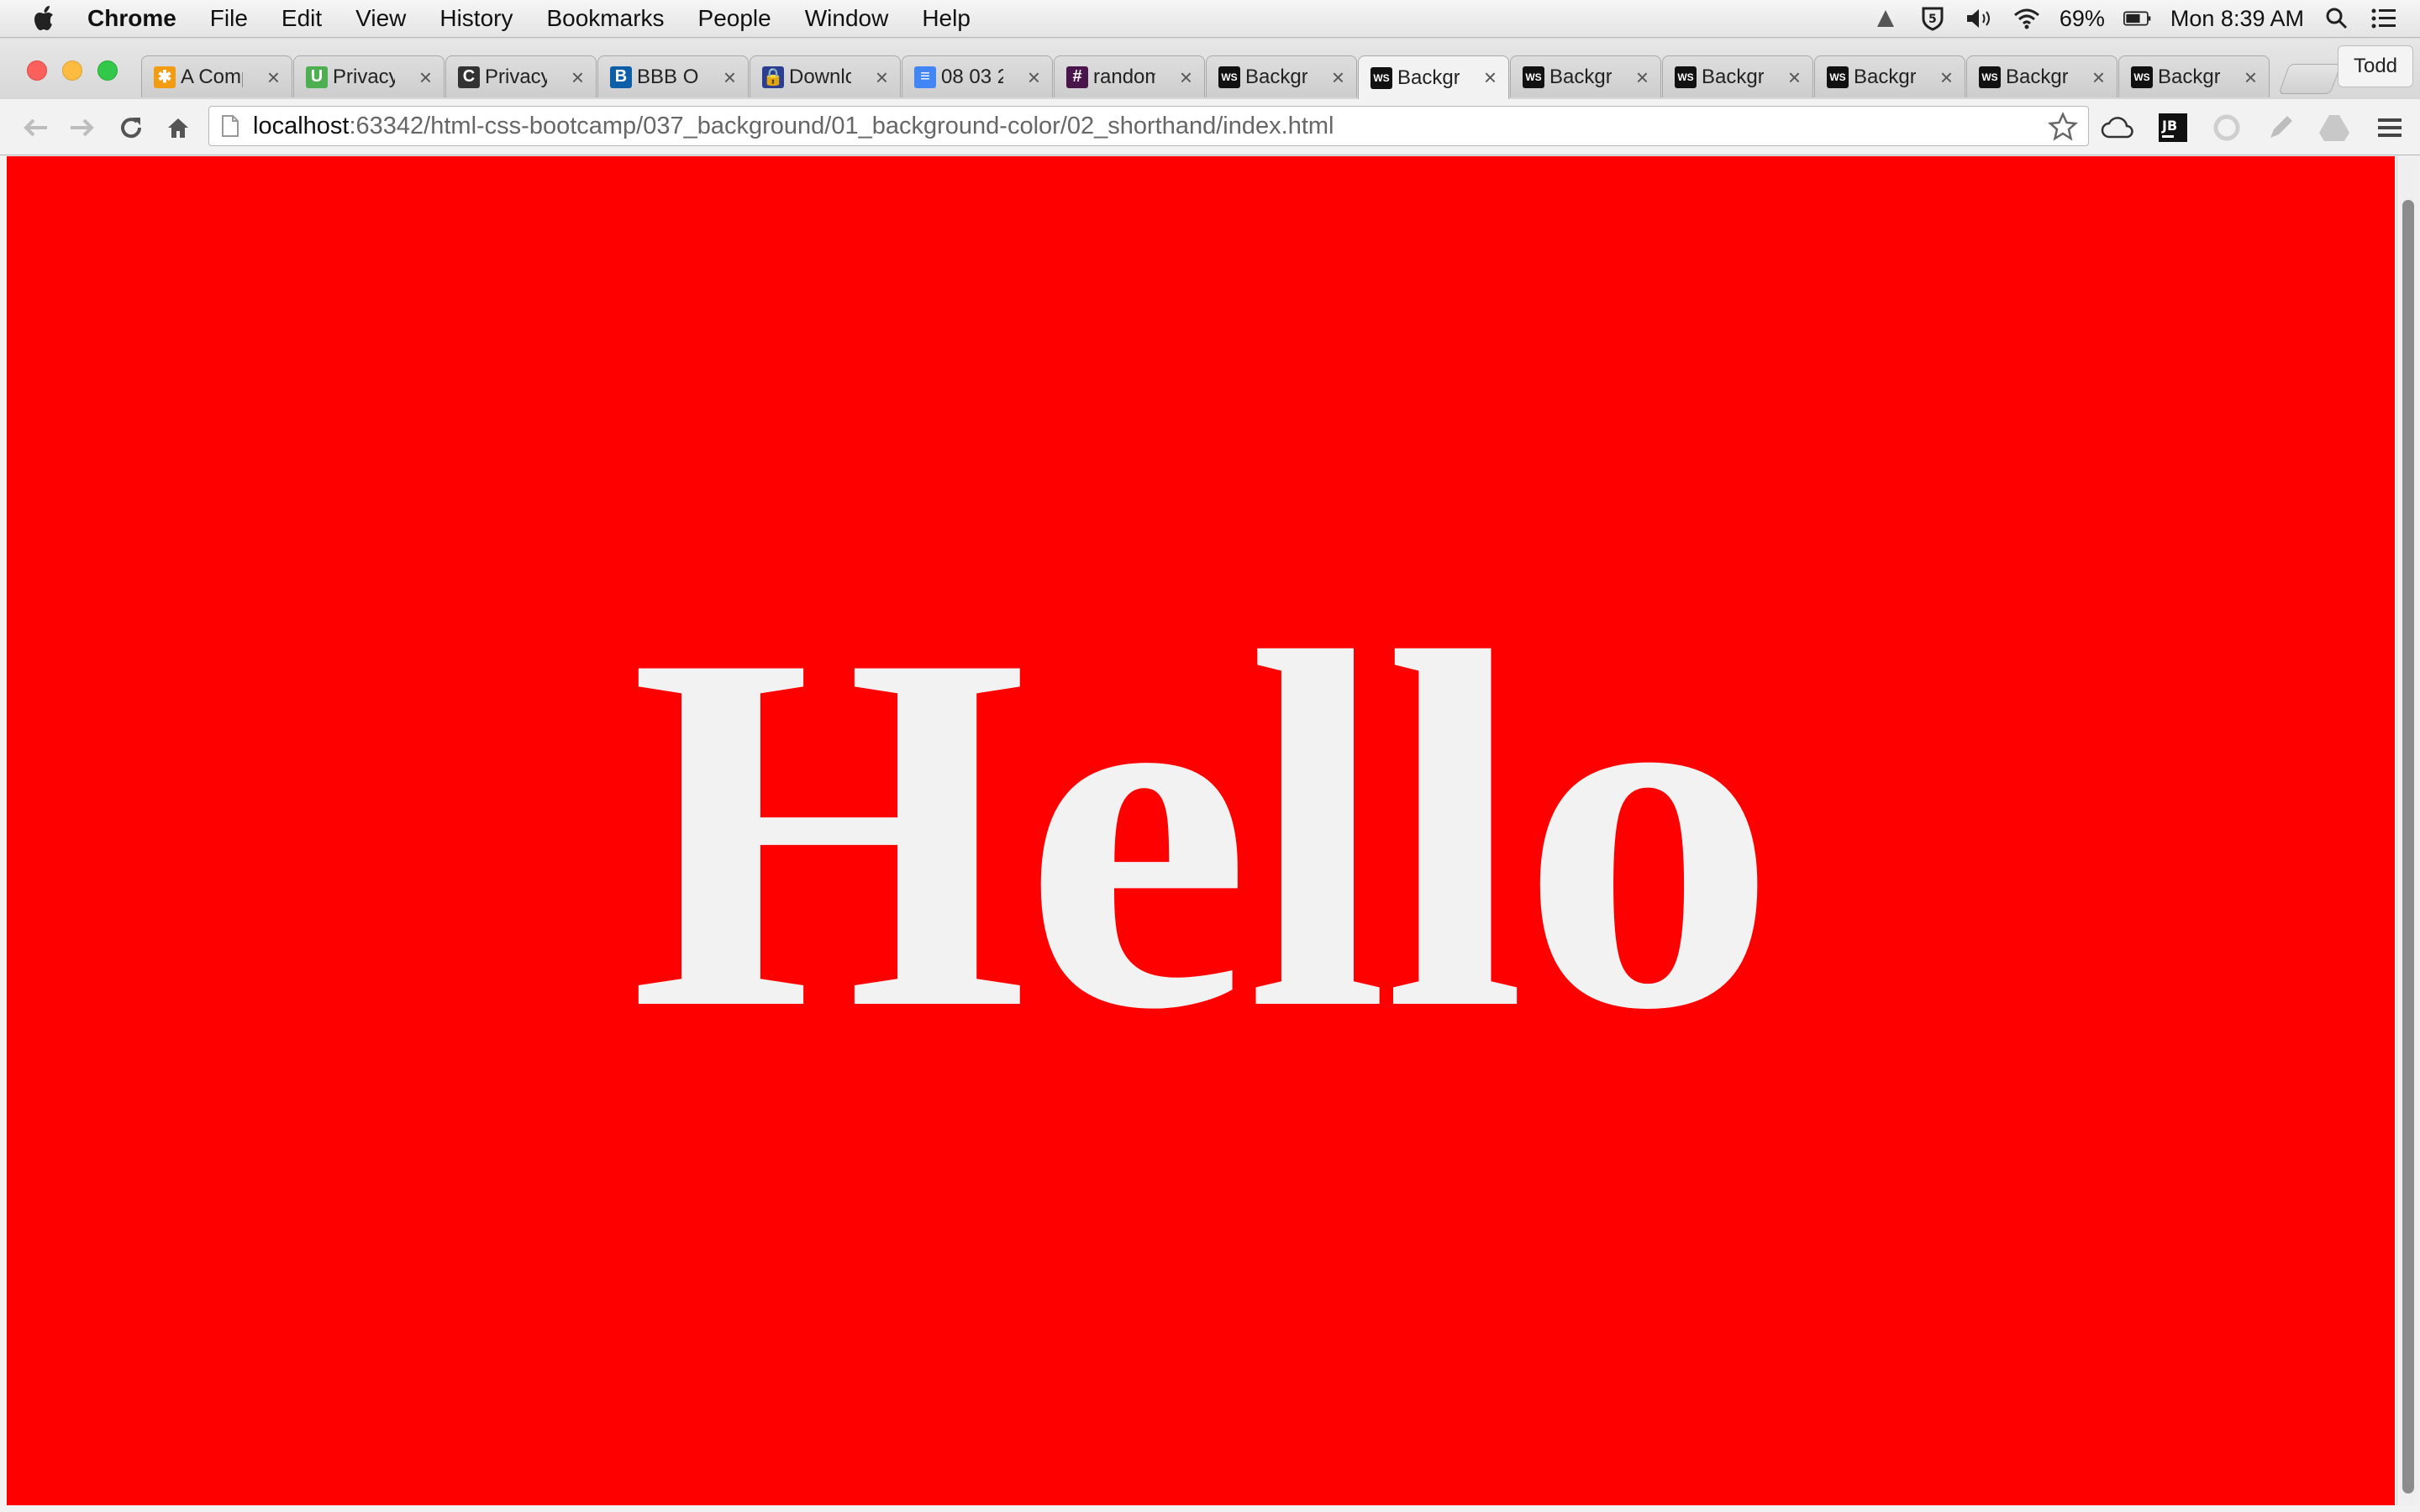 This screenshot has height=1512, width=2420. Describe the element at coordinates (131, 18) in the screenshot. I see `menu-app-chrome: Chrome` at that location.